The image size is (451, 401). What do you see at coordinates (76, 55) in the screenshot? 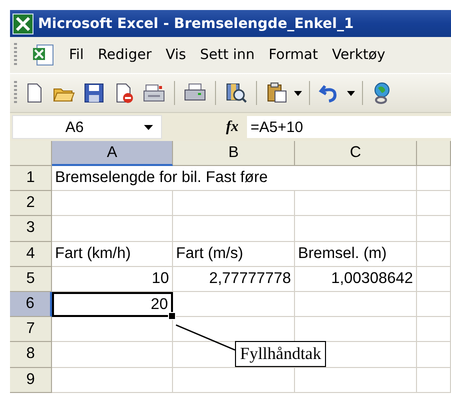
I see `menu-item: Fil` at bounding box center [76, 55].